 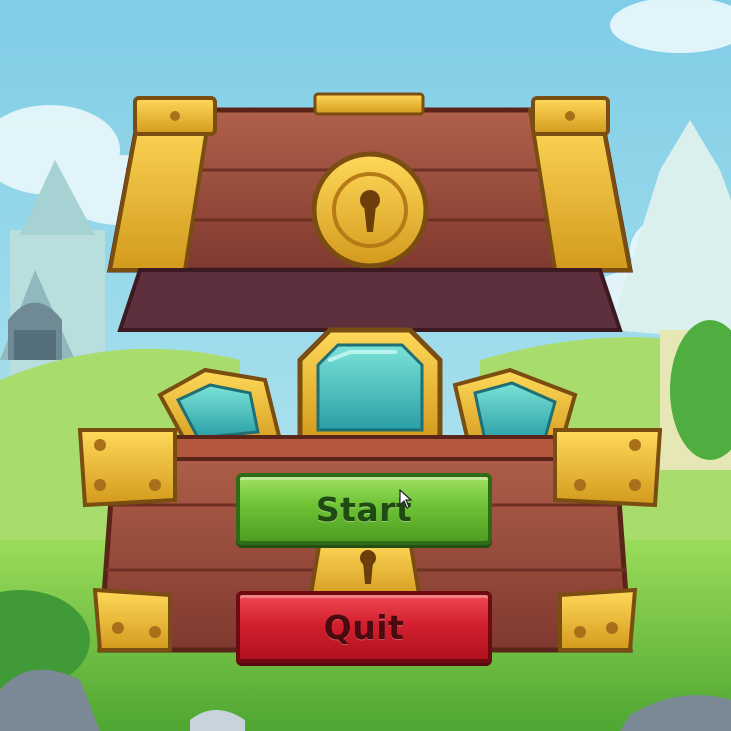 I want to click on gem-center, so click(x=370, y=385).